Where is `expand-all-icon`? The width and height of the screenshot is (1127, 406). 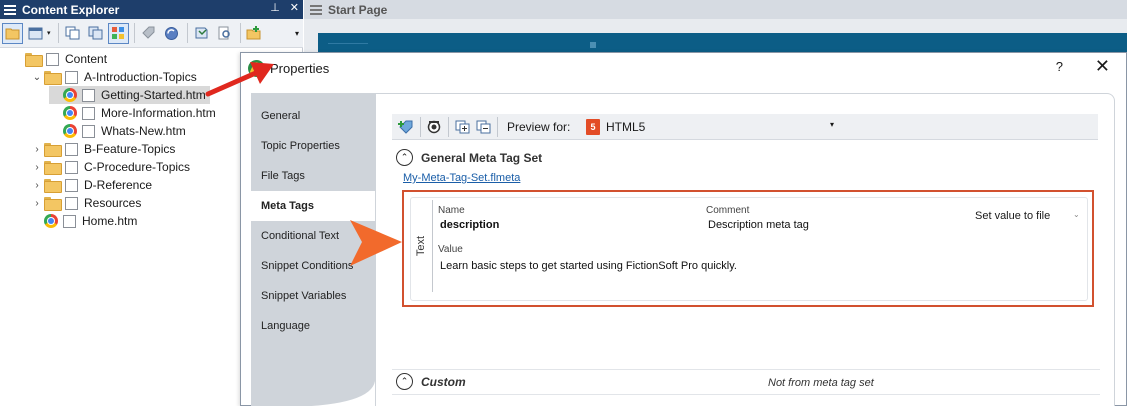
expand-all-icon is located at coordinates (462, 127).